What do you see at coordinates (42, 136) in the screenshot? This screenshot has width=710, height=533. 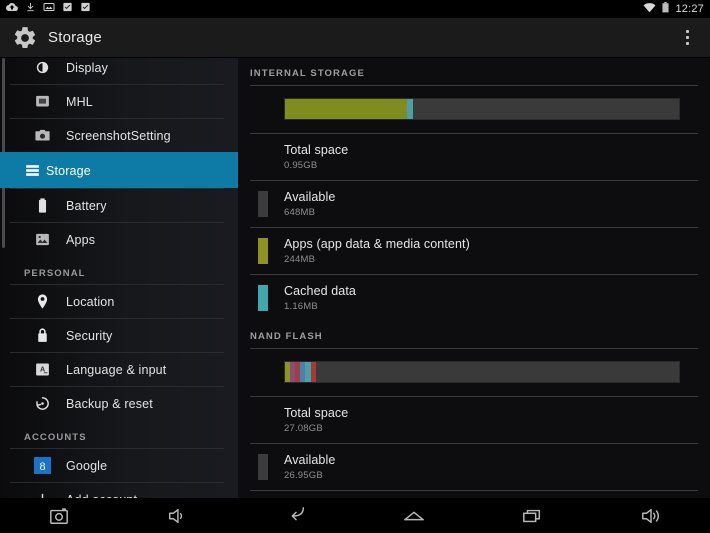 I see `camera-icon` at bounding box center [42, 136].